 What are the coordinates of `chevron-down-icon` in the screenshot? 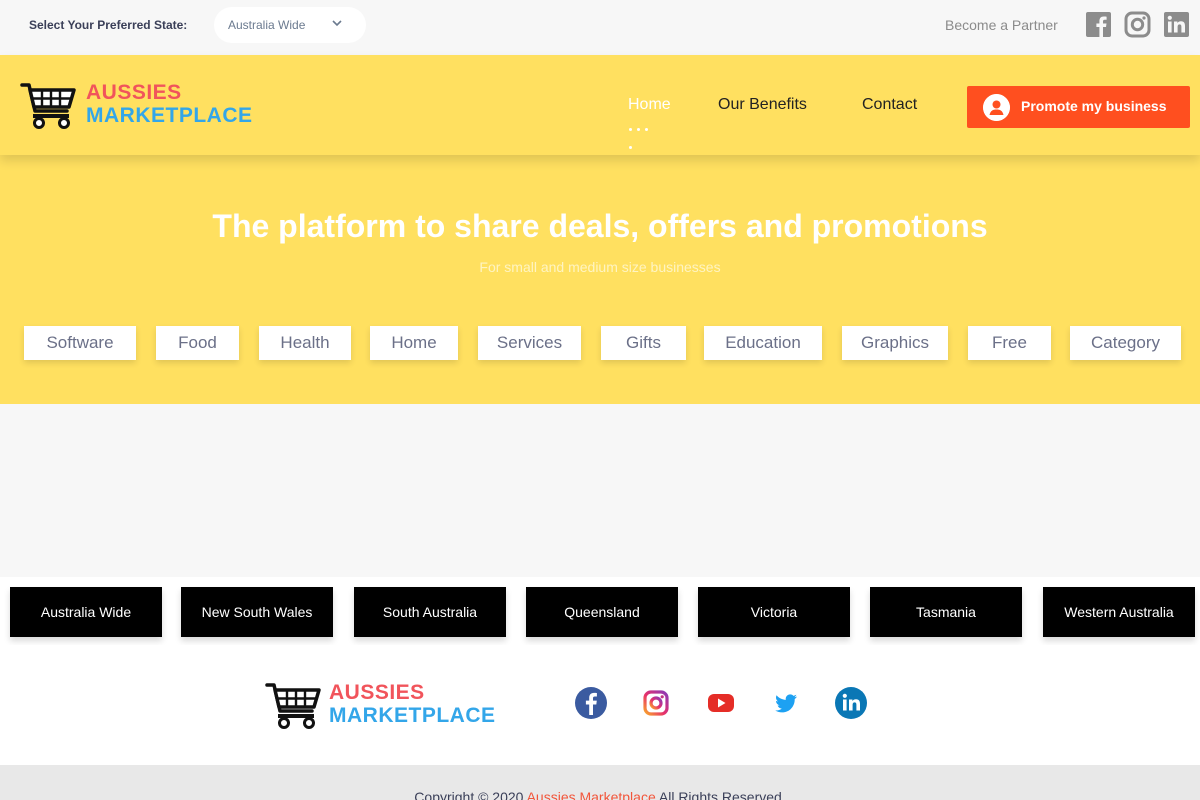 It's located at (337, 23).